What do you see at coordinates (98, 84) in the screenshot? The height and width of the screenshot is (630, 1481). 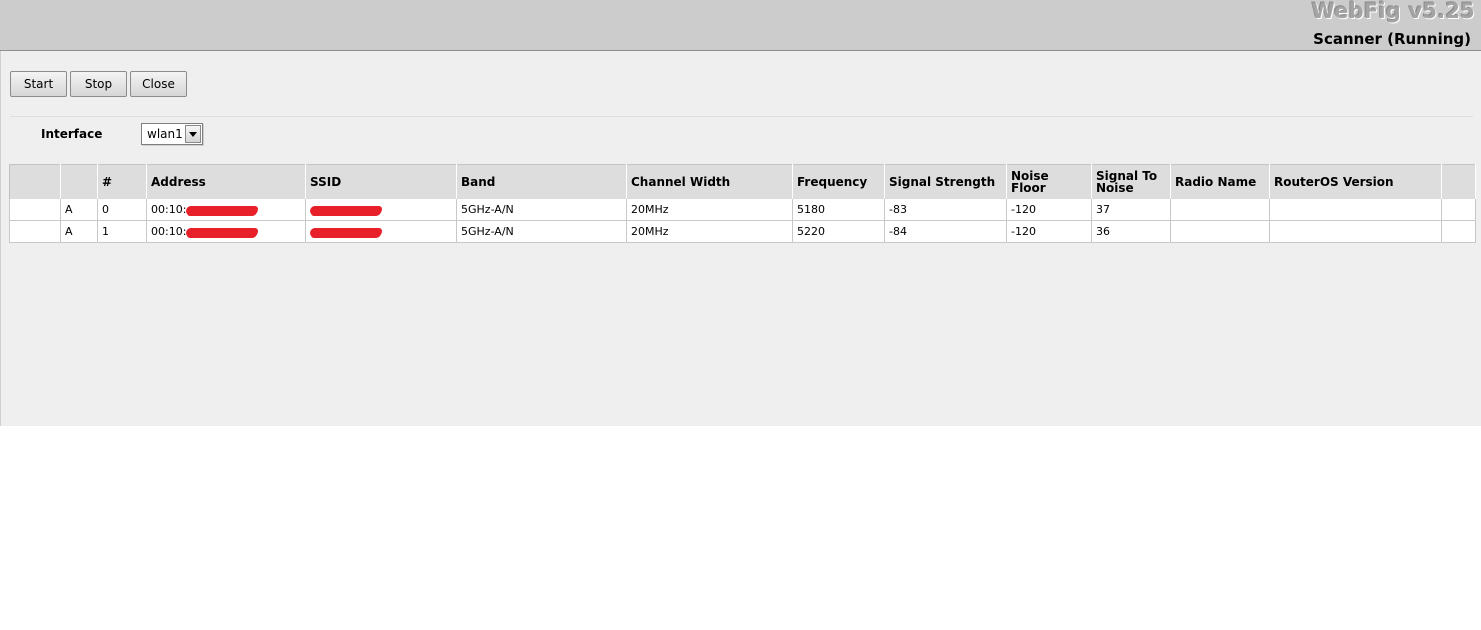 I see `stop-button: Stop` at bounding box center [98, 84].